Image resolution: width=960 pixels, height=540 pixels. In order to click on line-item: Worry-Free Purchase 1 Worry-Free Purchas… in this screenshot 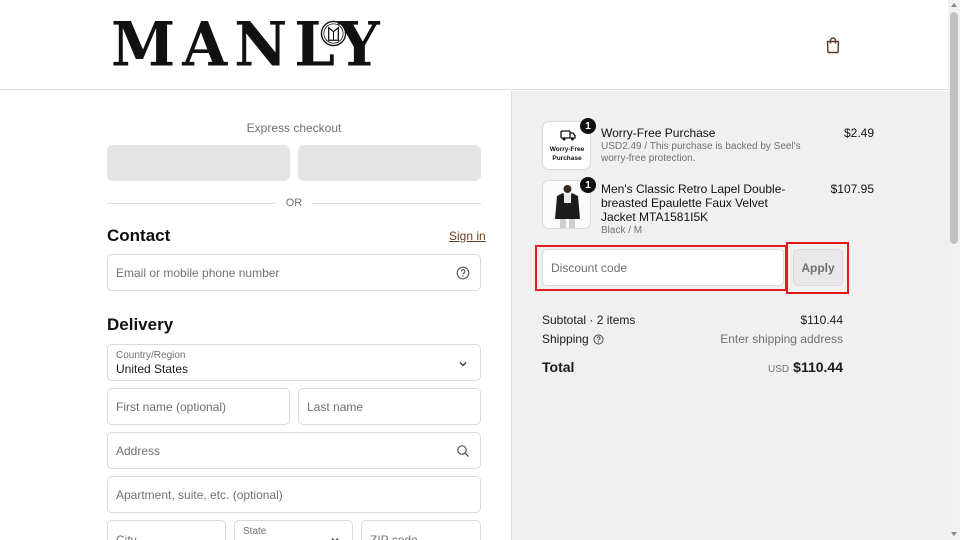, I will do `click(708, 144)`.